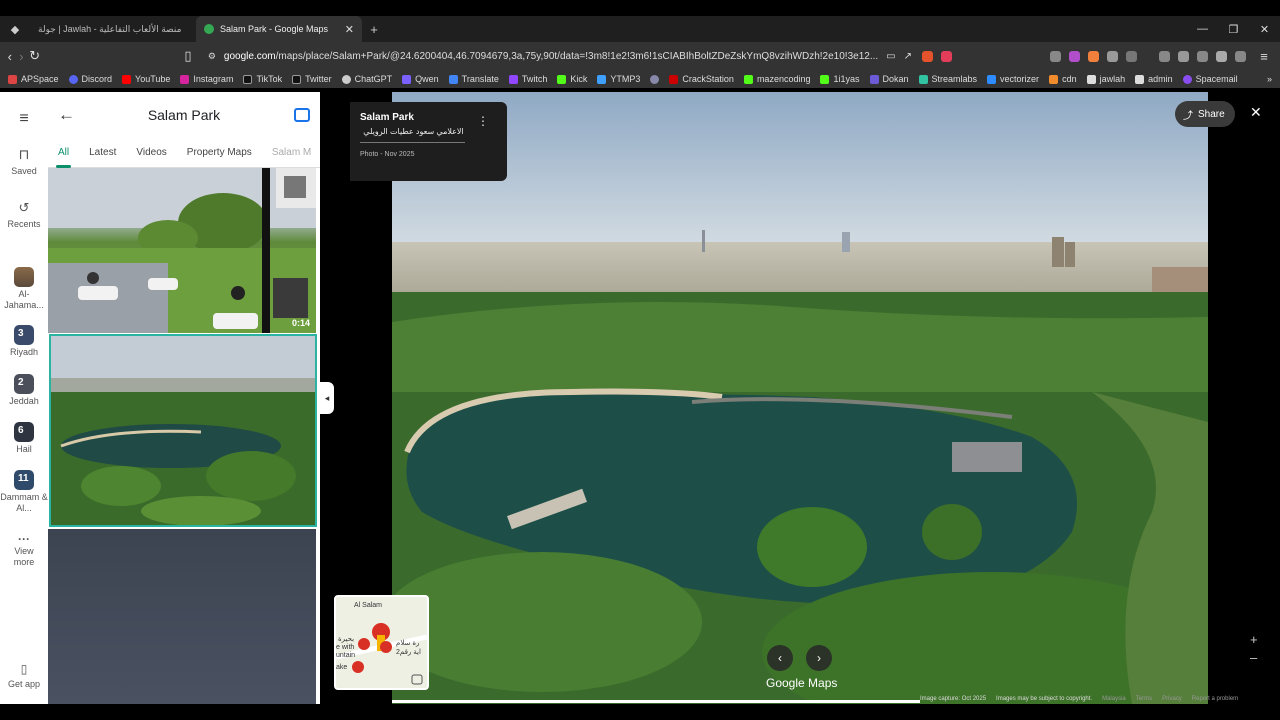 The height and width of the screenshot is (720, 1280). What do you see at coordinates (1164, 56) in the screenshot?
I see `music-icon` at bounding box center [1164, 56].